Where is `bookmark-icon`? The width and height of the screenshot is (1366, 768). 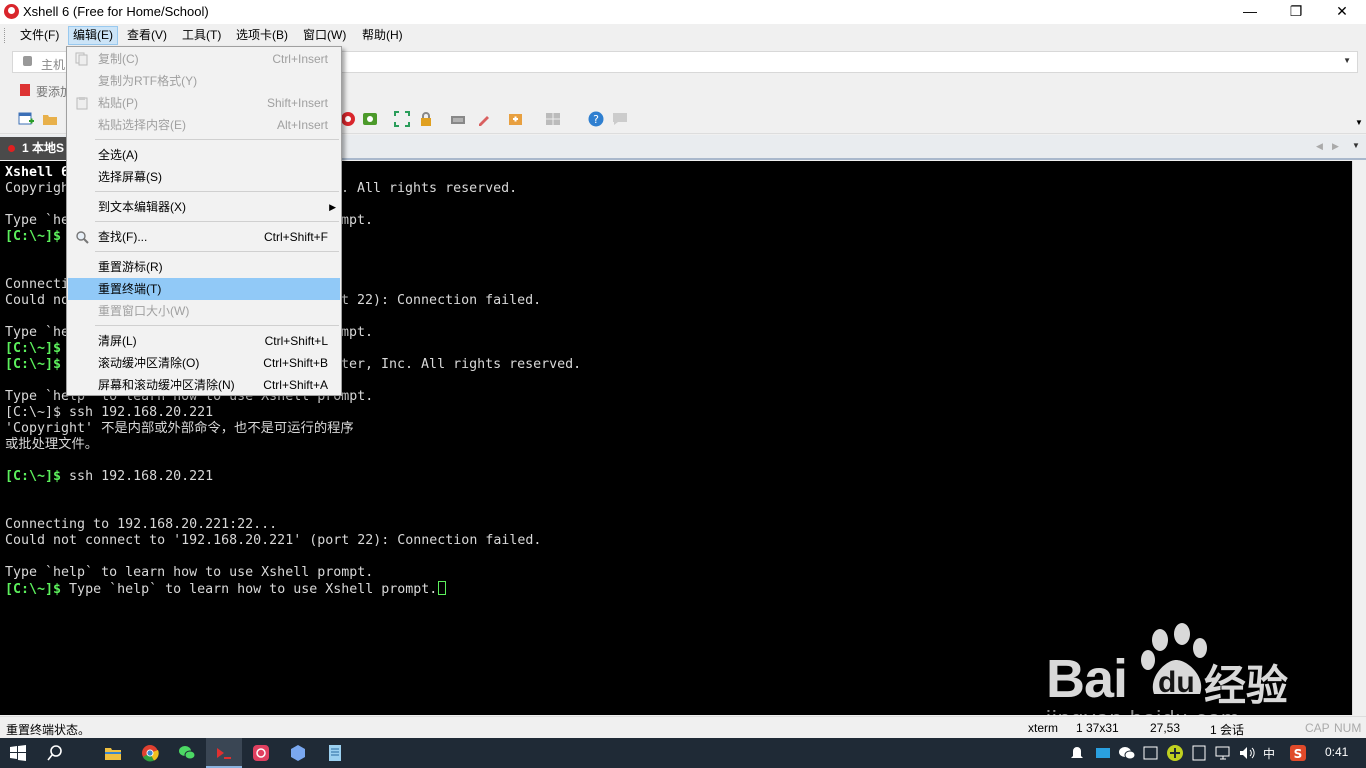 bookmark-icon is located at coordinates (25, 90).